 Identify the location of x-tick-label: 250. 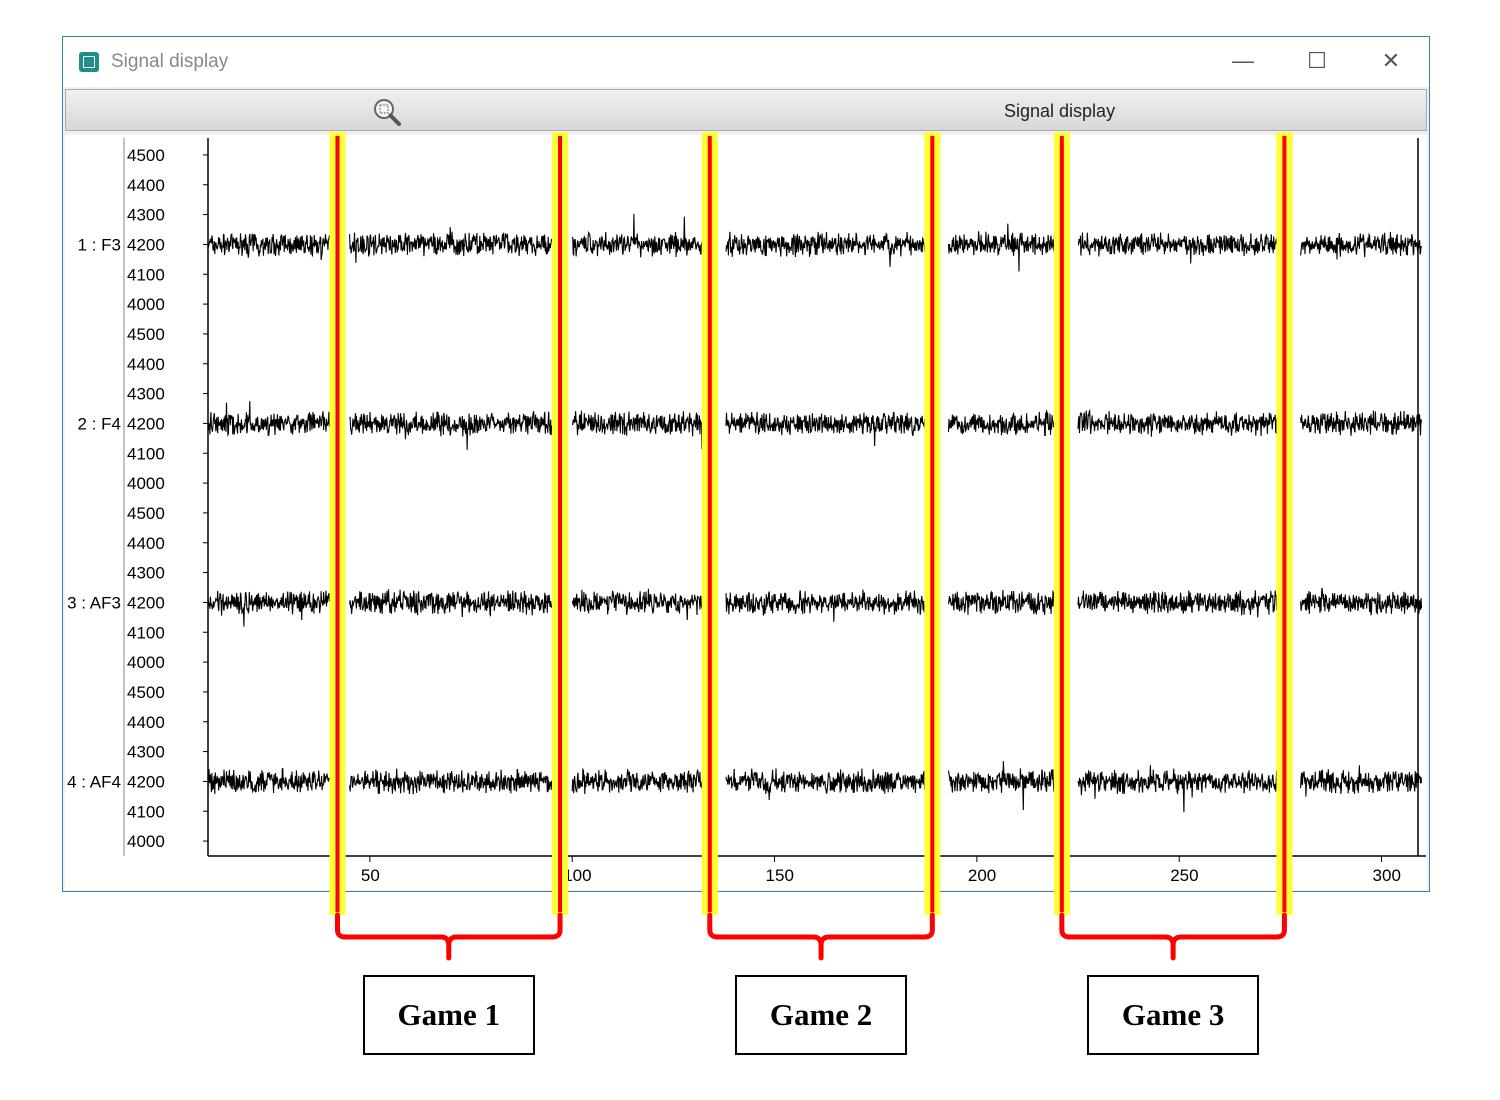
(1184, 875).